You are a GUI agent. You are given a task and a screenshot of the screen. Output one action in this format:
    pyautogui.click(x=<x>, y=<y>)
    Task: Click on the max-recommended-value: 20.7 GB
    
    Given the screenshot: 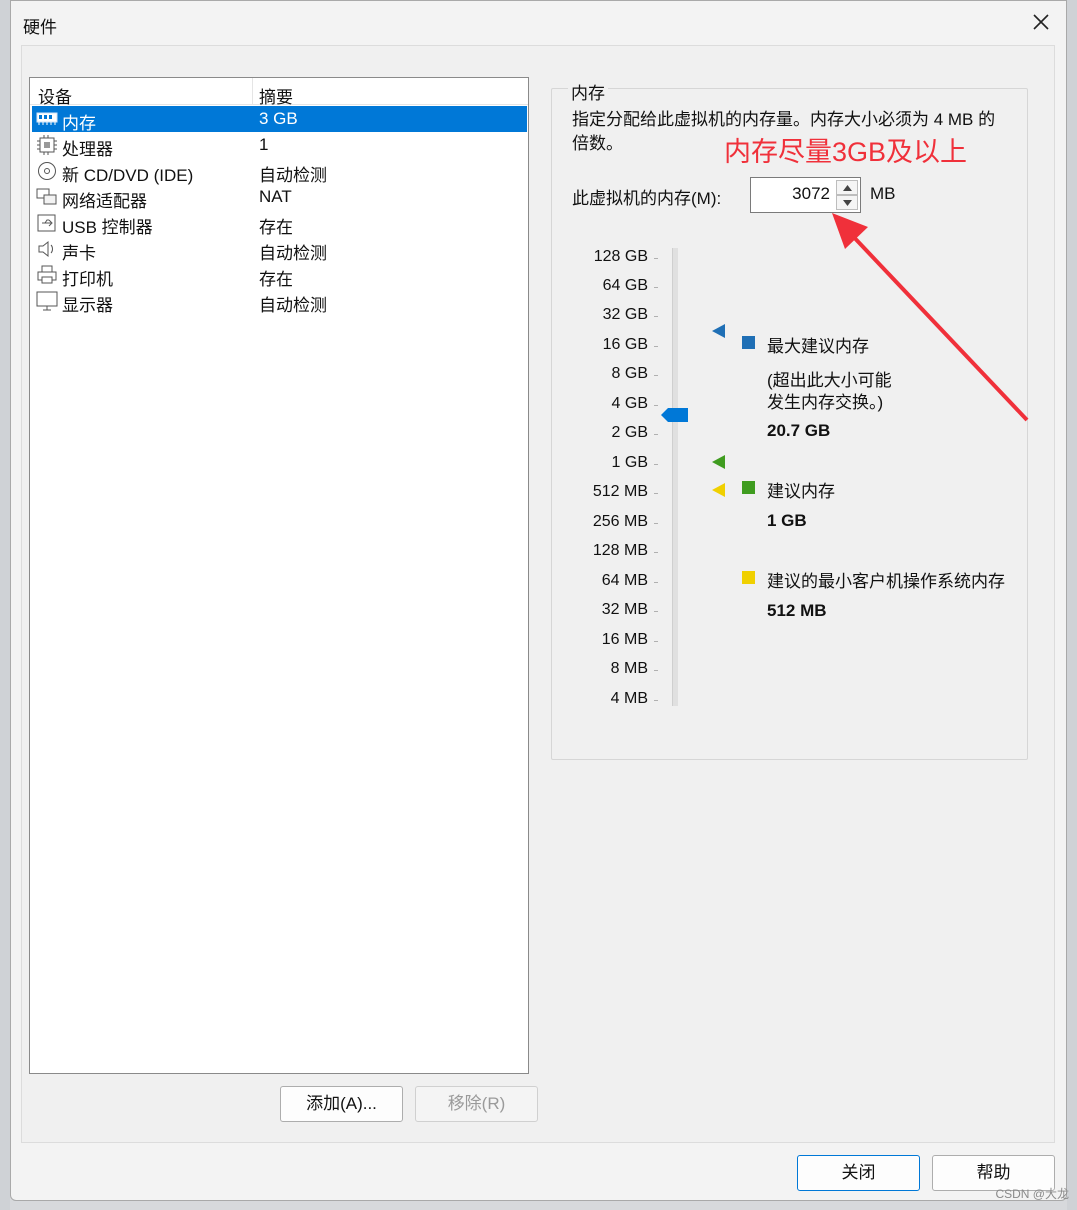 What is the action you would take?
    pyautogui.click(x=799, y=430)
    